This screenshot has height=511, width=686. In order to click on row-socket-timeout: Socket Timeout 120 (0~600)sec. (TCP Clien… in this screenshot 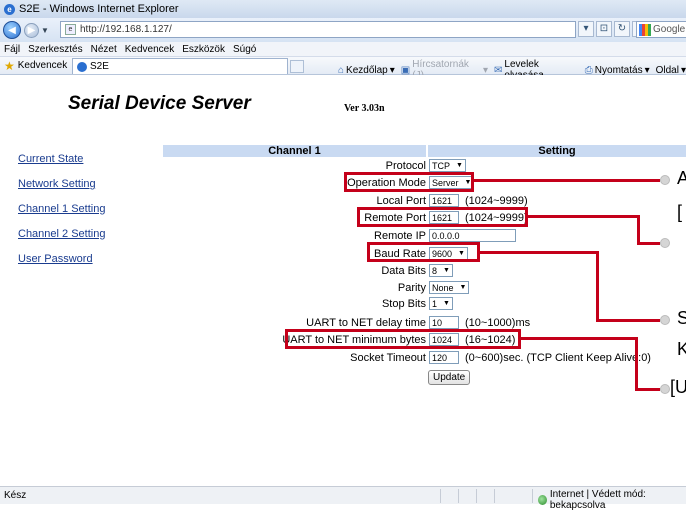, I will do `click(343, 357)`.